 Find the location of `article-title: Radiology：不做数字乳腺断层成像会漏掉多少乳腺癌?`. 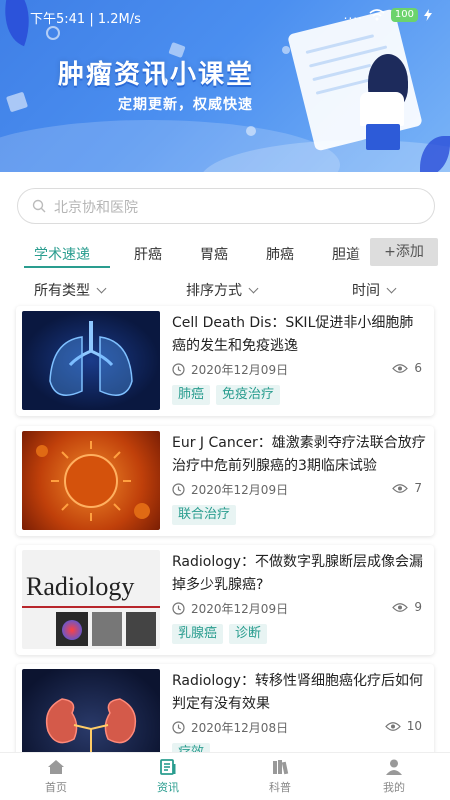

article-title: Radiology：不做数字乳腺断层成像会漏掉多少乳腺癌? is located at coordinates (297, 573).